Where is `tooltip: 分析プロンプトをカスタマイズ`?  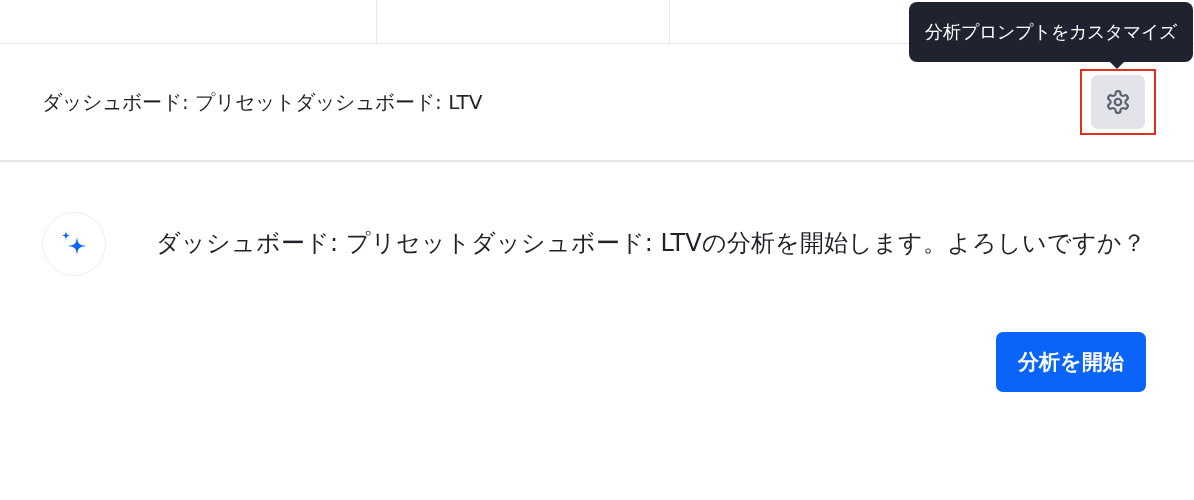 tooltip: 分析プロンプトをカスタマイズ is located at coordinates (1051, 32).